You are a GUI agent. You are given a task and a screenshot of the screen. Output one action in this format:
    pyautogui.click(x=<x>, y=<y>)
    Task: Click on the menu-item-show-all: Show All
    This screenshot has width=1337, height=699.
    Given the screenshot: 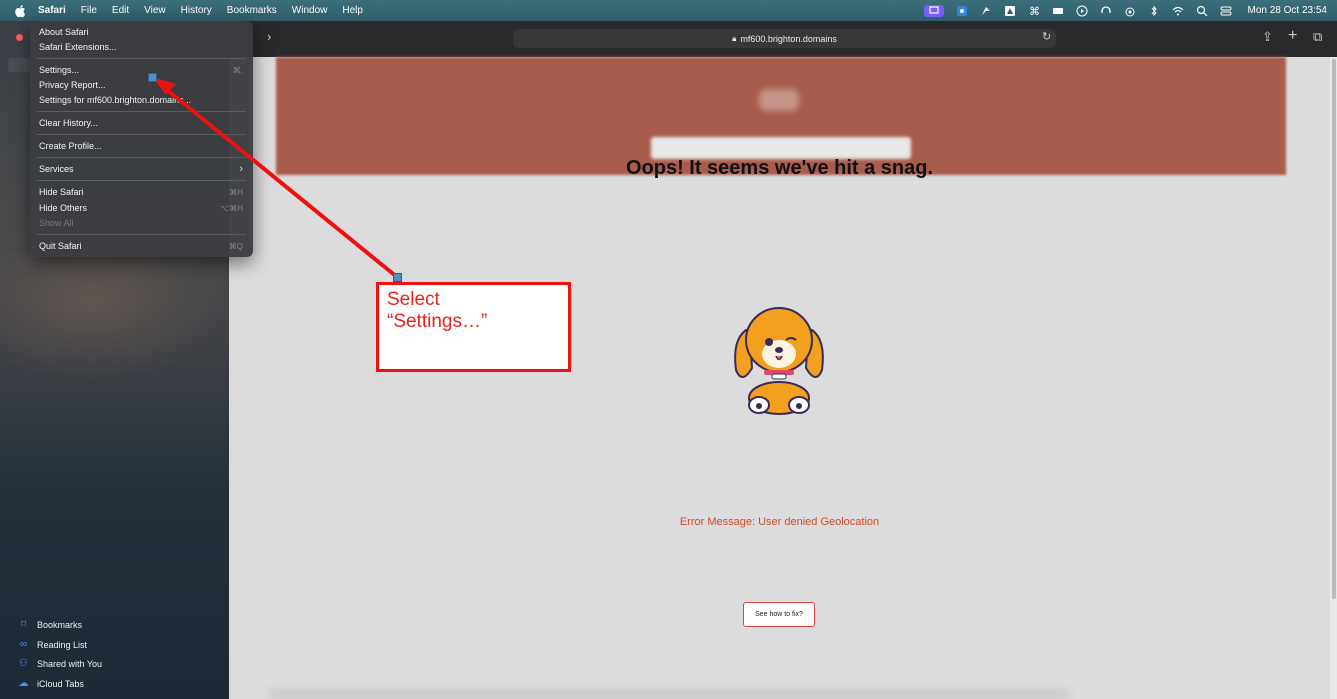 What is the action you would take?
    pyautogui.click(x=141, y=223)
    